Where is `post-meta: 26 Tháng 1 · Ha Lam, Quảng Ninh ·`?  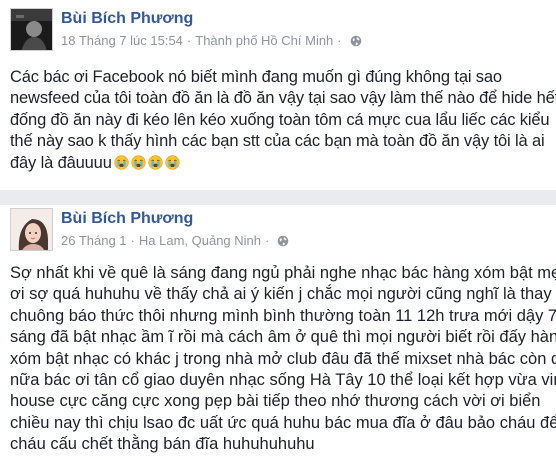
post-meta: 26 Tháng 1 · Ha Lam, Quảng Ninh · is located at coordinates (175, 240).